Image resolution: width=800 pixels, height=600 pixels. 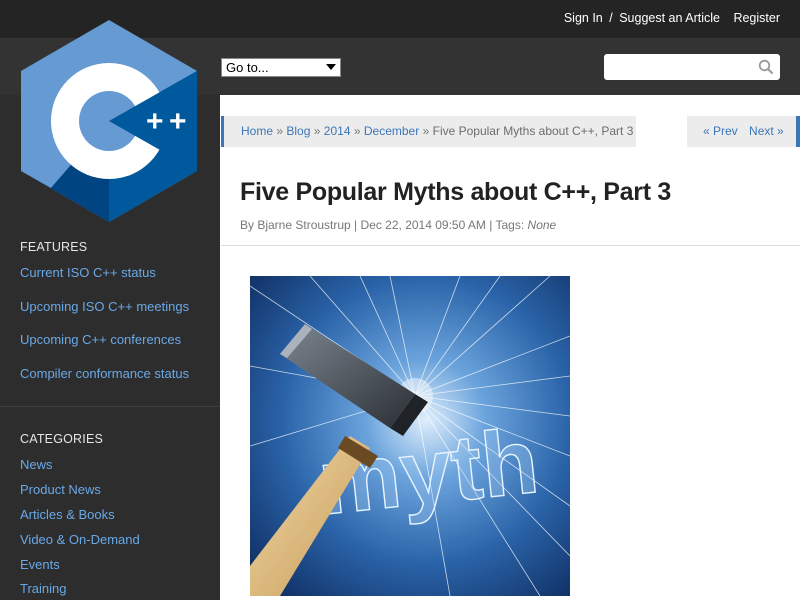 What do you see at coordinates (331, 67) in the screenshot?
I see `chevron-down-icon` at bounding box center [331, 67].